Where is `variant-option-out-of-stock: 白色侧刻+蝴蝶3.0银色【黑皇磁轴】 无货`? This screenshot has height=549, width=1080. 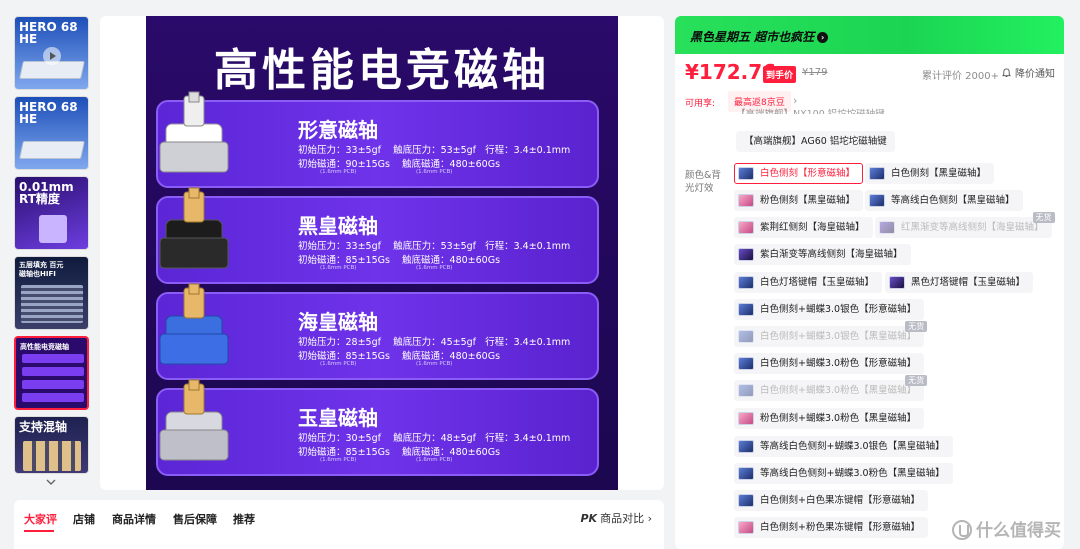
variant-option-out-of-stock: 白色侧刻+蝴蝶3.0银色【黑皇磁轴】 无货 is located at coordinates (831, 334).